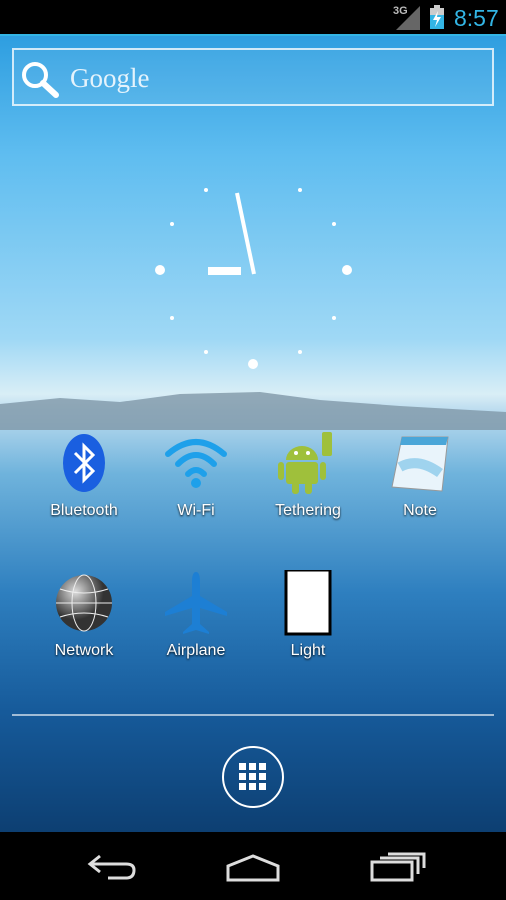 The width and height of the screenshot is (506, 900). I want to click on app-label: Tethering, so click(308, 510).